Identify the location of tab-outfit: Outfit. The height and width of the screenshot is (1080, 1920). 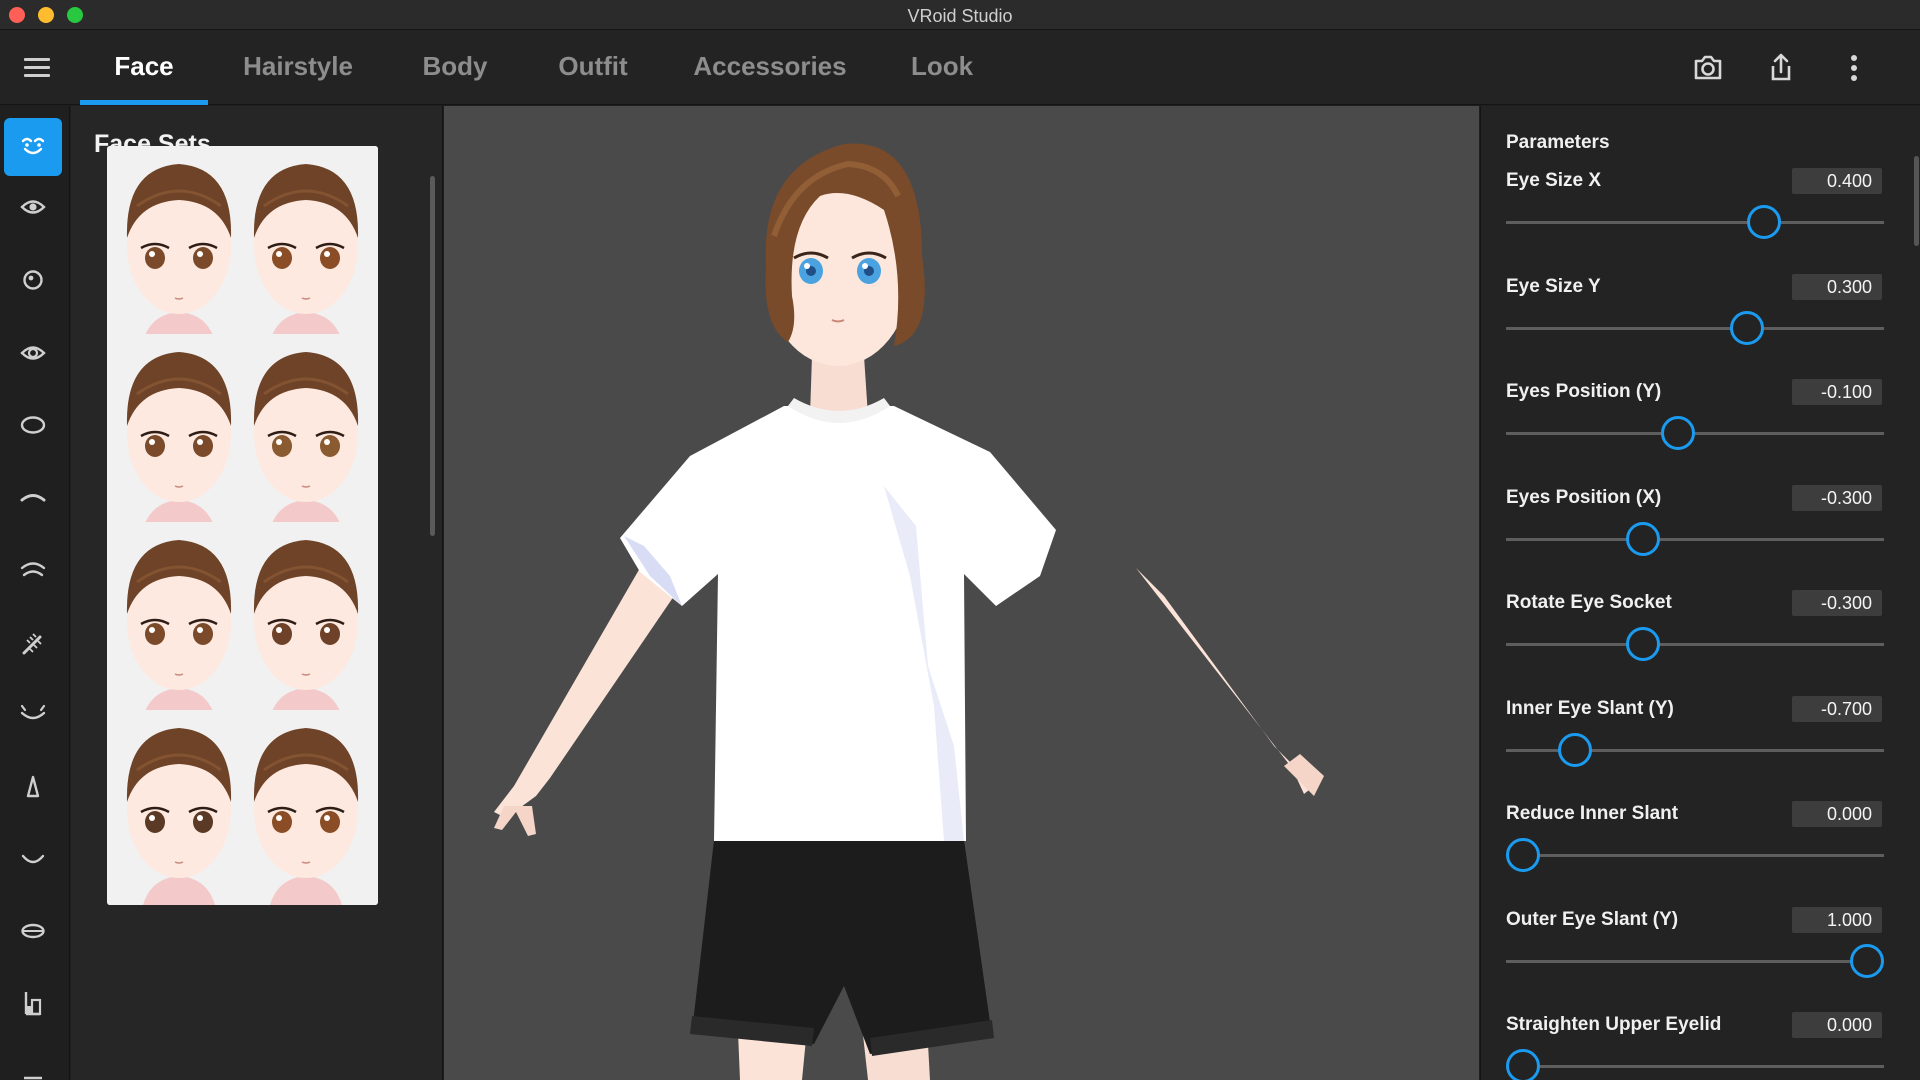
(593, 67).